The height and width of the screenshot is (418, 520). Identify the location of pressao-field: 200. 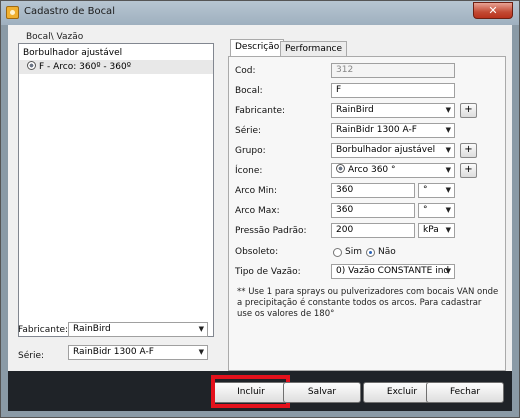
(373, 230).